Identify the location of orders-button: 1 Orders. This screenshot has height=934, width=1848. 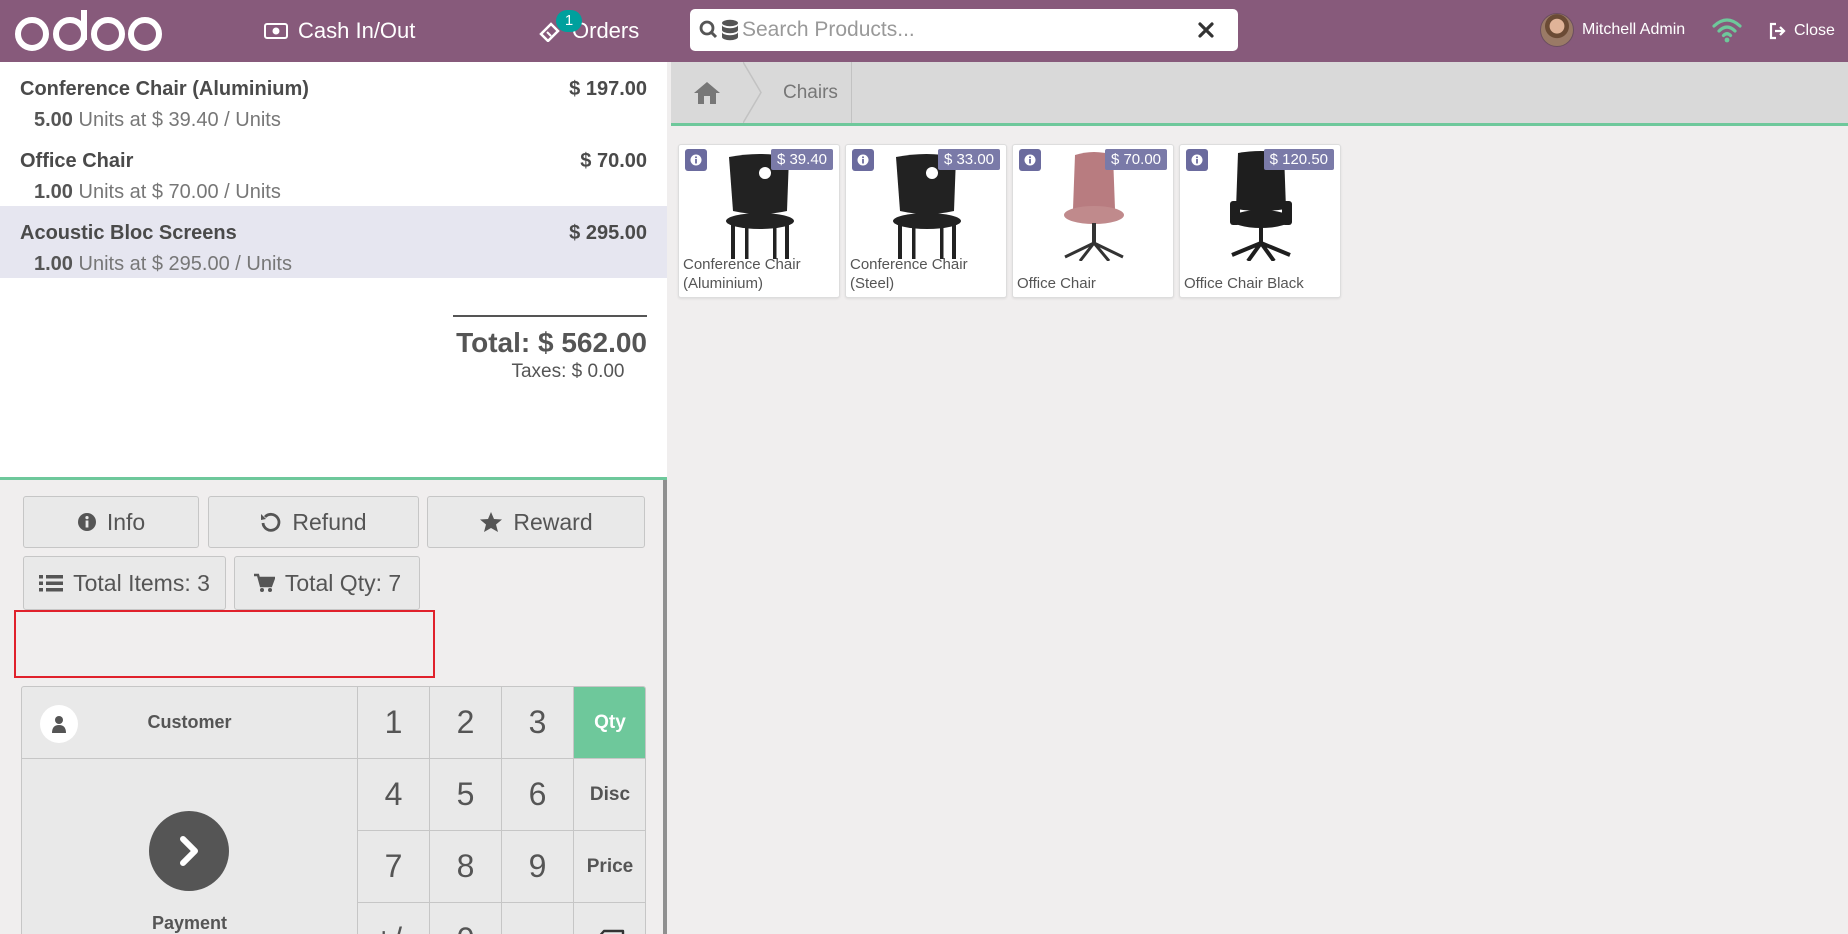
(588, 31).